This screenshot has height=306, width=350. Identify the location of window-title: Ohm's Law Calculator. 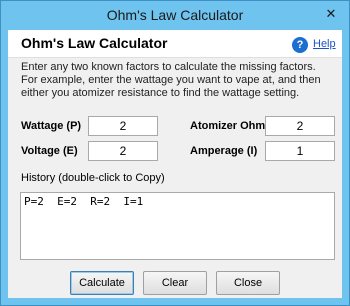
(175, 15).